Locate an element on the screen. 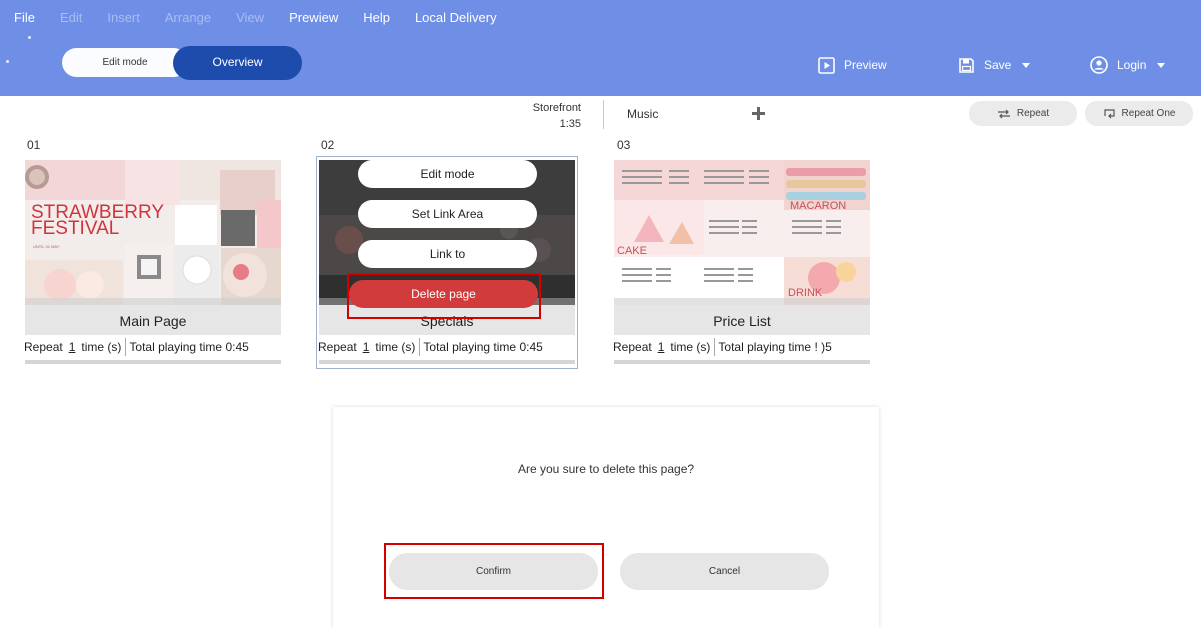 This screenshot has width=1201, height=628. page-thumbnail-price-list: MACARON CAKE DRINK is located at coordinates (742, 232).